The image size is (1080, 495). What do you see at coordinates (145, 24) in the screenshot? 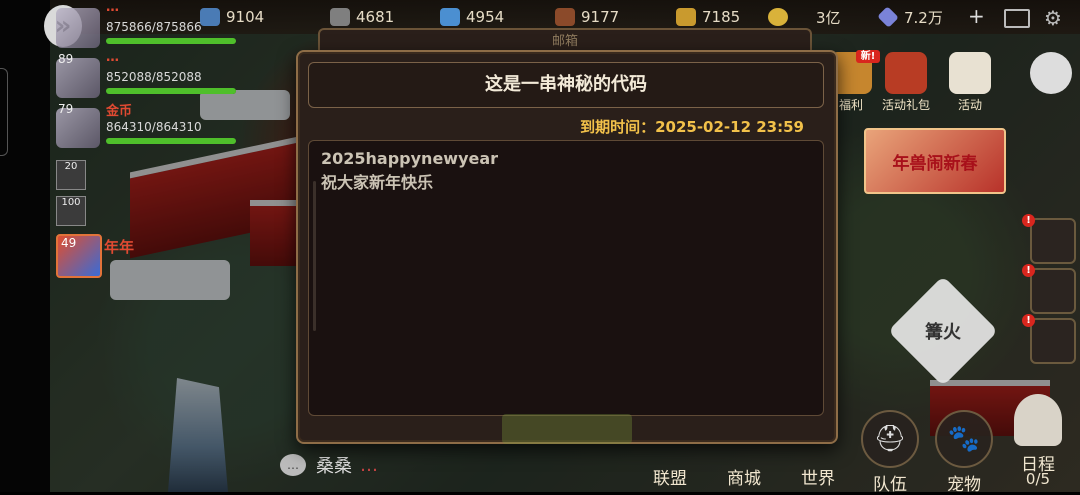
I see `party-member: … 875866/875866` at bounding box center [145, 24].